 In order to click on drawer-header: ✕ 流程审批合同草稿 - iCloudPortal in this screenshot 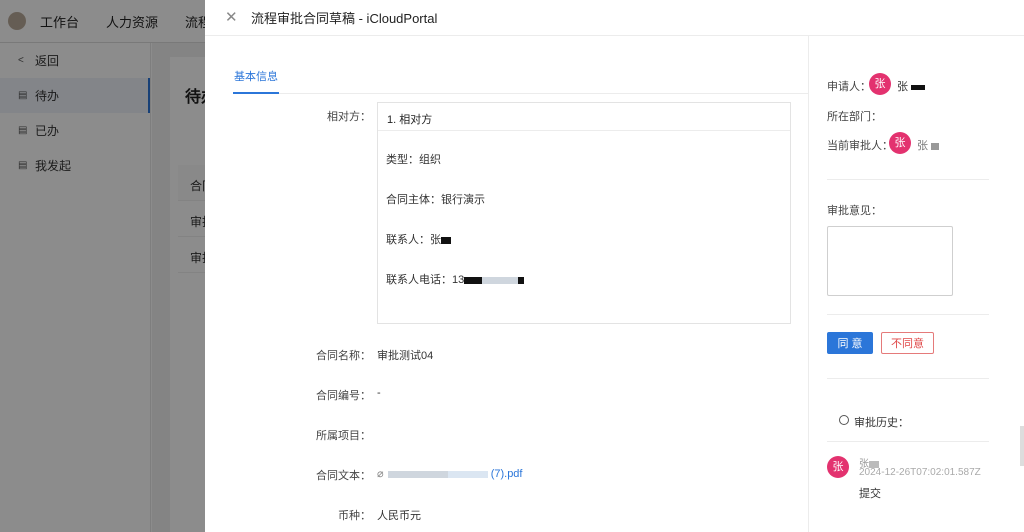, I will do `click(614, 18)`.